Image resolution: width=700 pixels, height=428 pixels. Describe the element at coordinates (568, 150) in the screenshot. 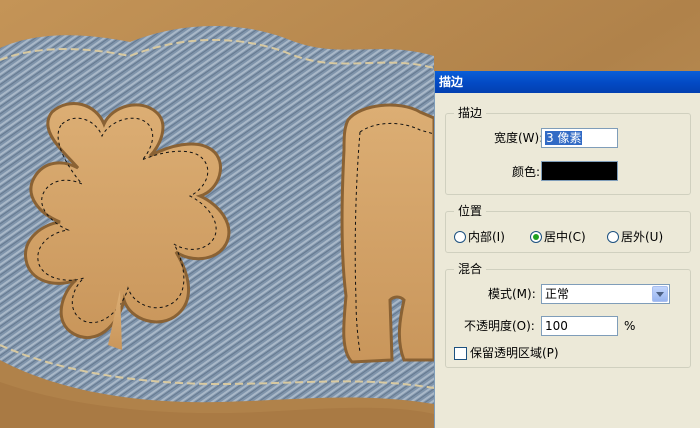

I see `stroke-group: 描边 宽度(W): 3 像素 颜色:` at that location.